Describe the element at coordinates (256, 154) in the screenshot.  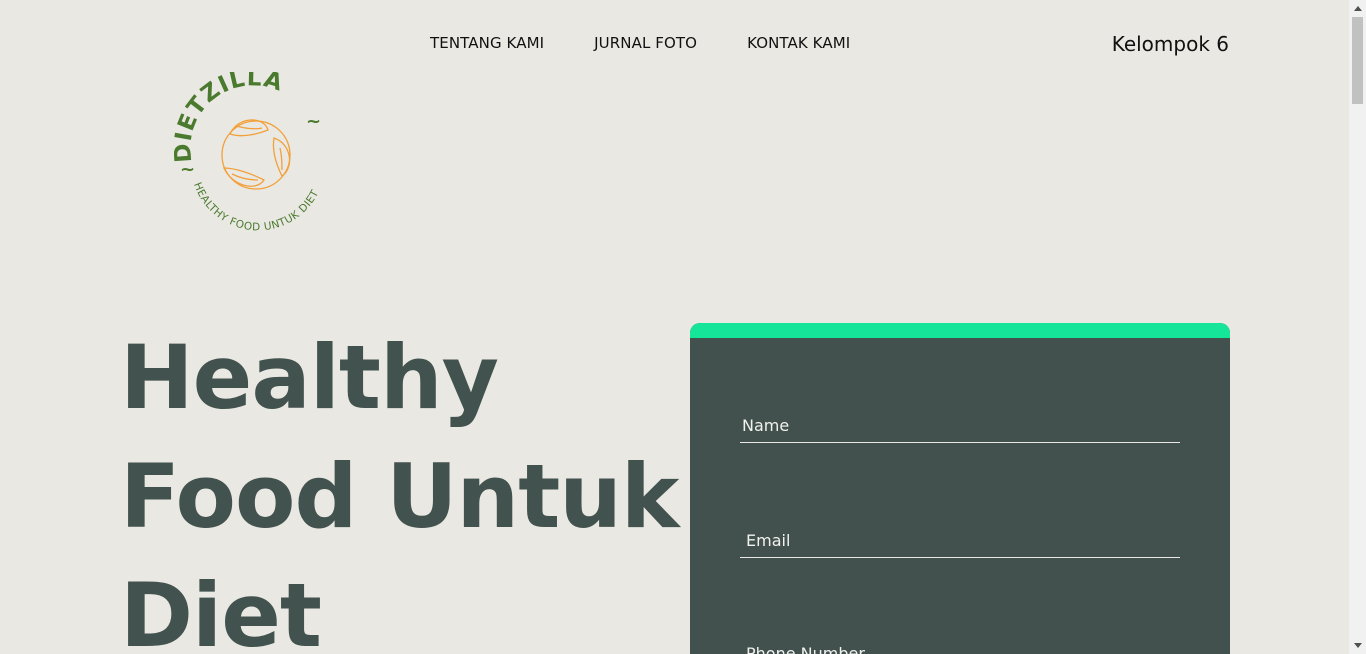
I see `leaf-icon` at that location.